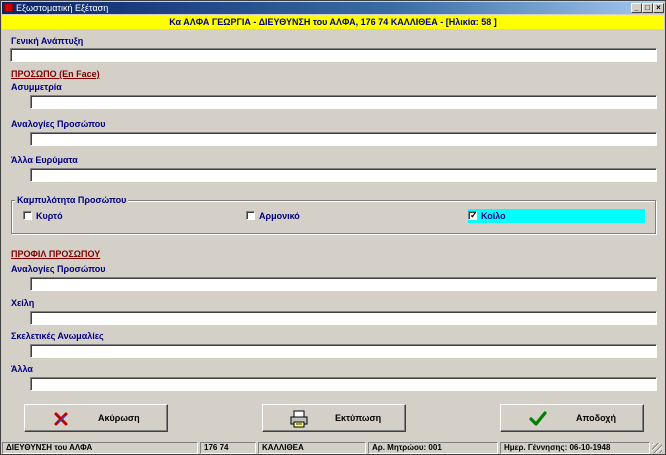  I want to click on asymmetry-field, so click(343, 102).